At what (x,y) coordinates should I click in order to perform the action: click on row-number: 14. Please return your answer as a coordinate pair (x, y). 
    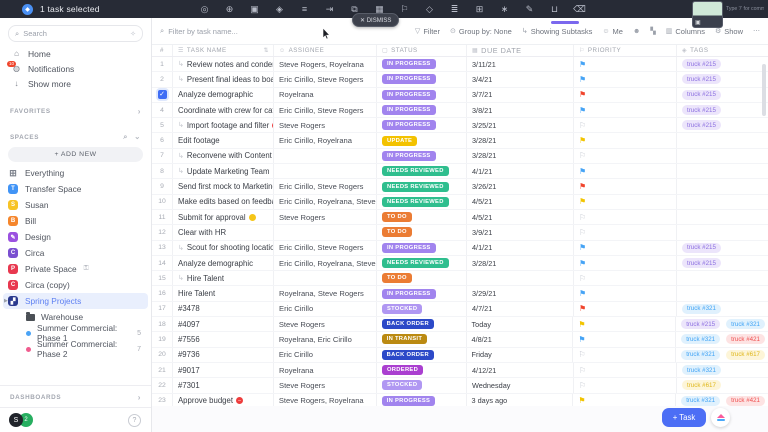
    Looking at the image, I should click on (162, 263).